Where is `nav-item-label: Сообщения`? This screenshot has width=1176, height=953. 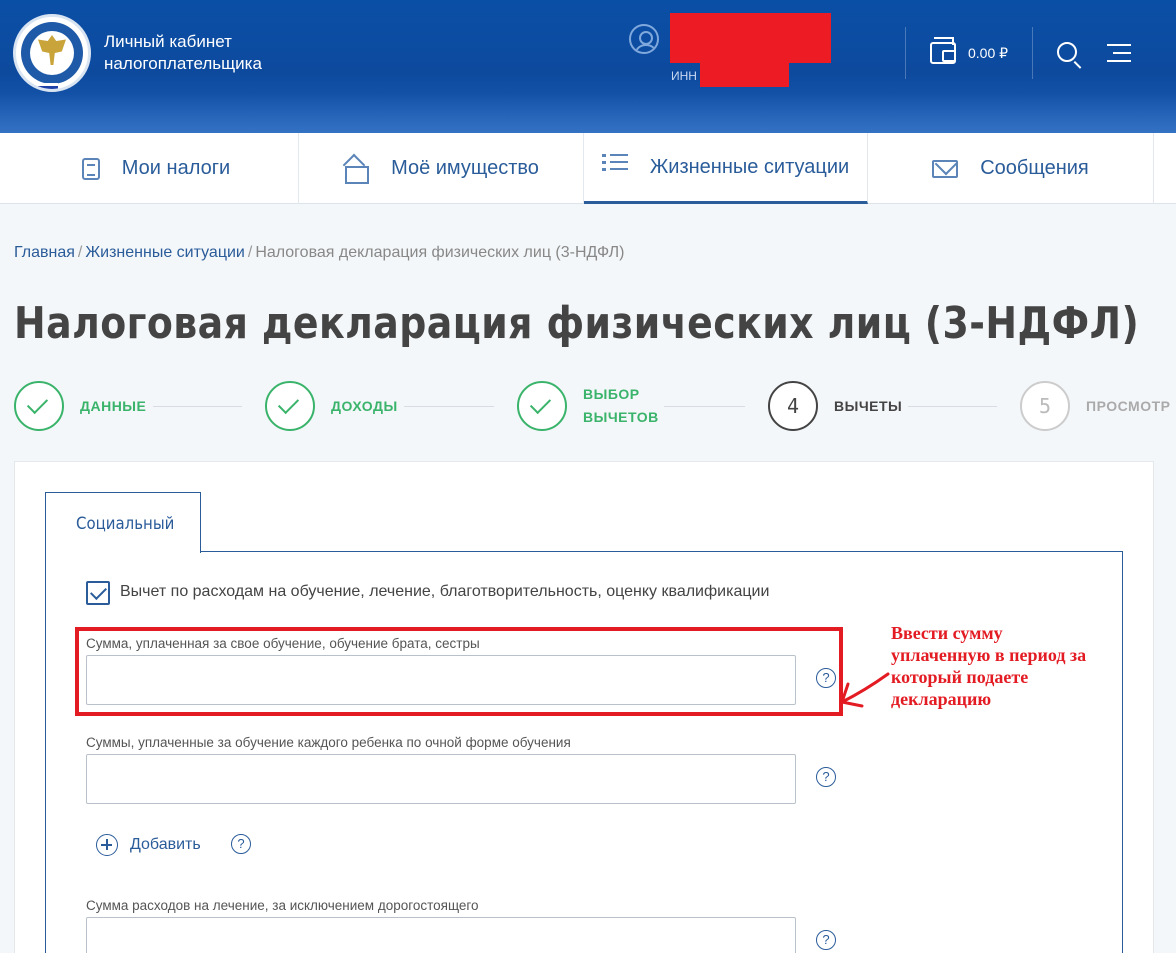
nav-item-label: Сообщения is located at coordinates (1034, 168).